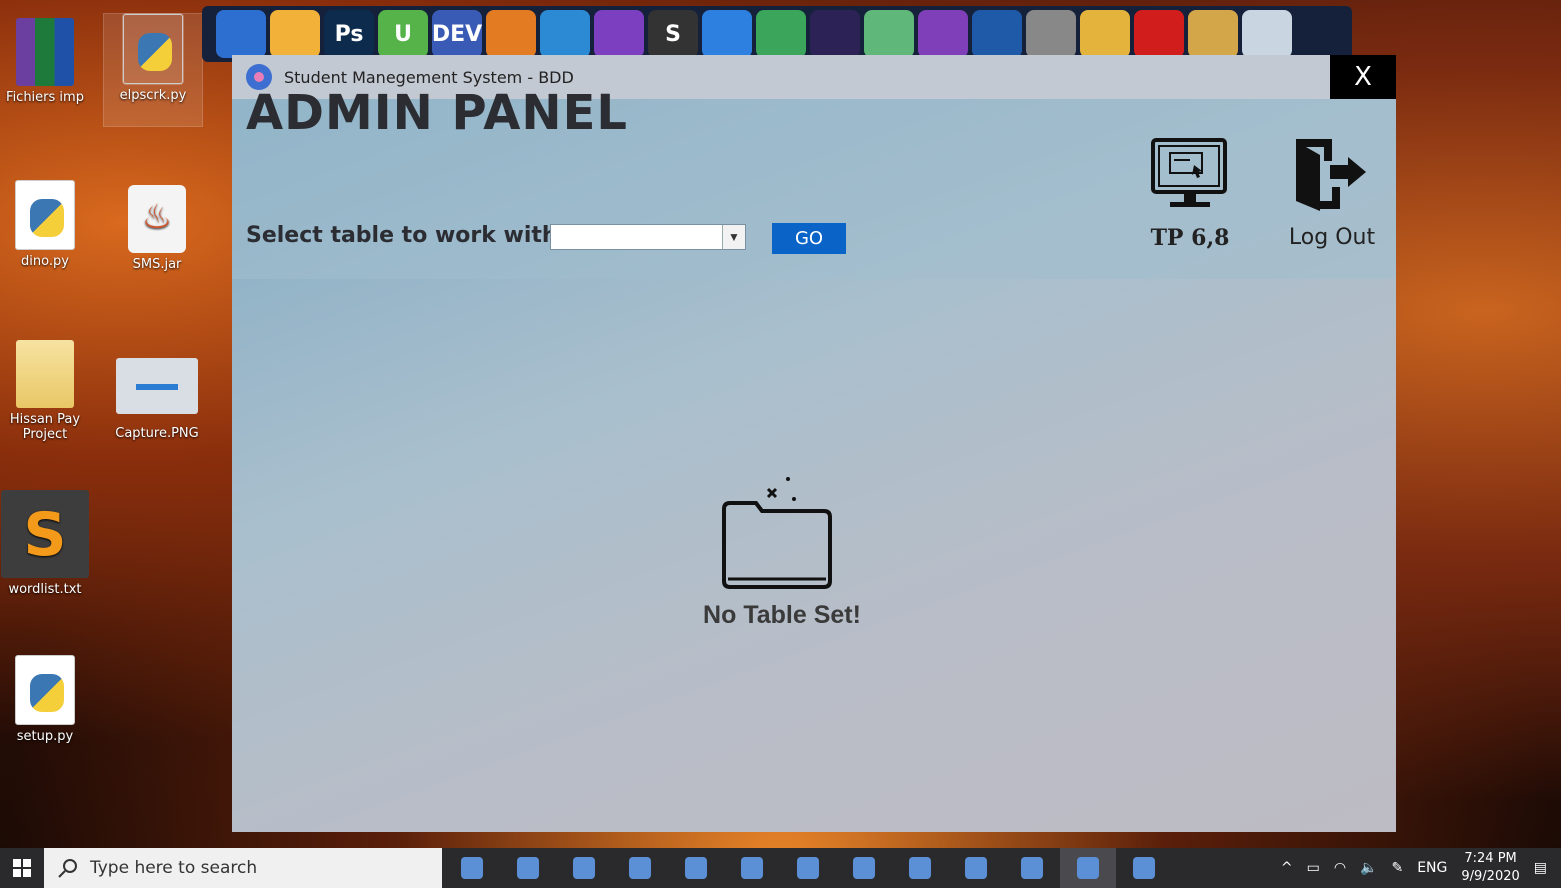  I want to click on monitor-icon, so click(1190, 177).